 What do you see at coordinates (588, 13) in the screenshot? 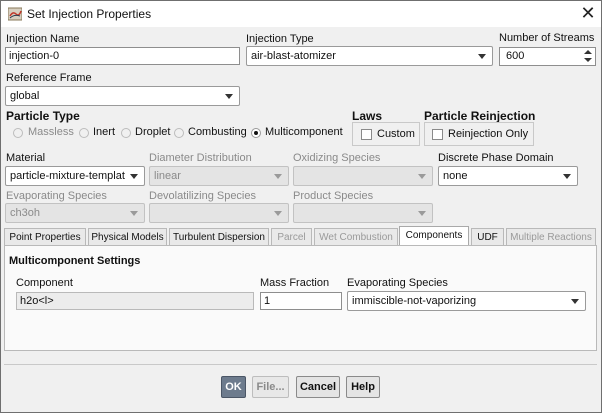
I see `close-icon: ✕` at bounding box center [588, 13].